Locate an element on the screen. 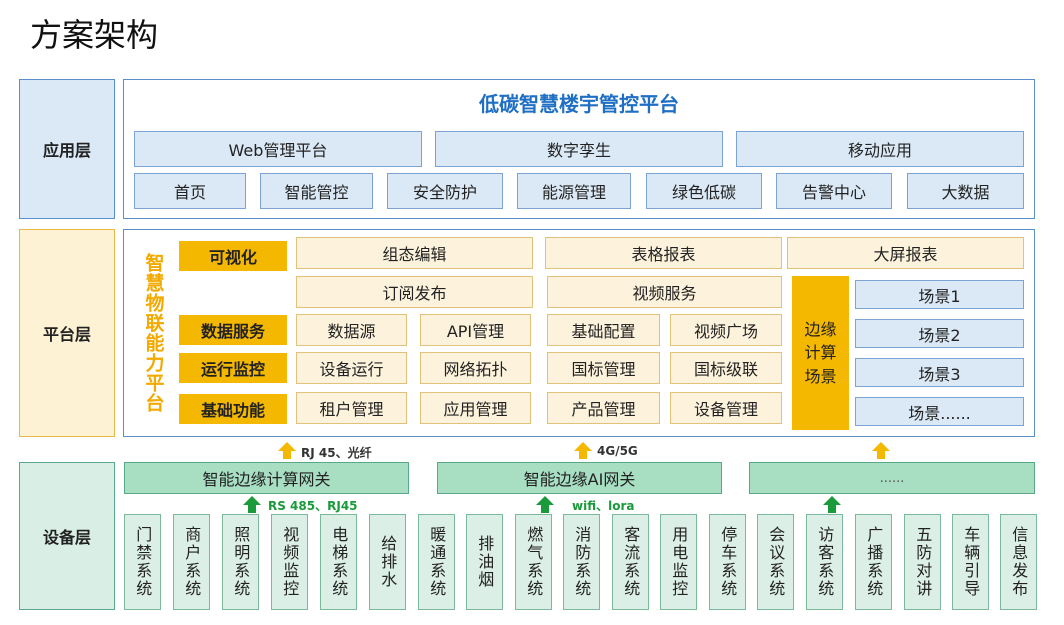 This screenshot has height=625, width=1064. device-video-monitor: 视频监控 is located at coordinates (289, 562).